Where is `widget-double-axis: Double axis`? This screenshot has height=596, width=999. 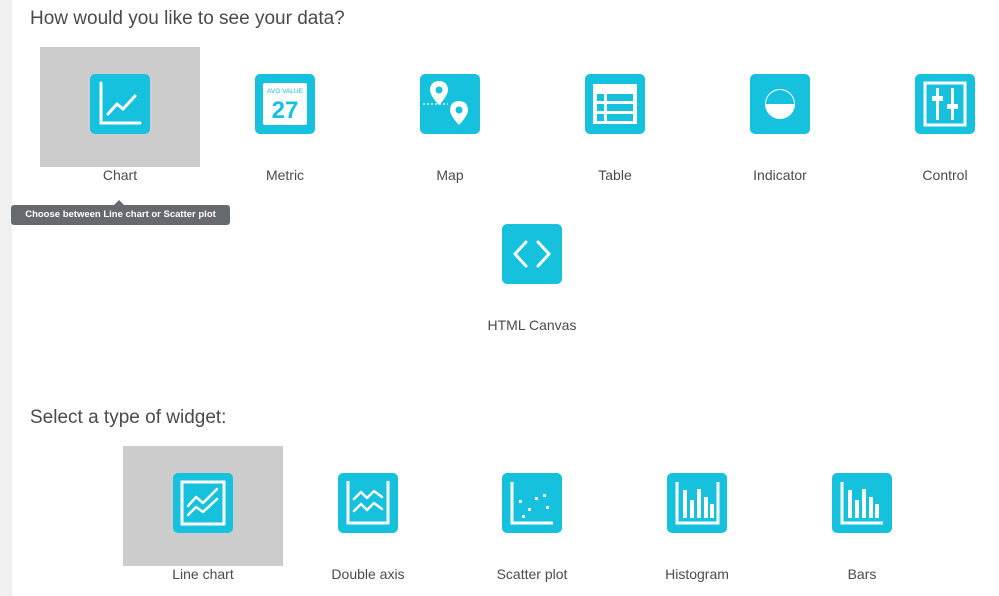 widget-double-axis: Double axis is located at coordinates (368, 514).